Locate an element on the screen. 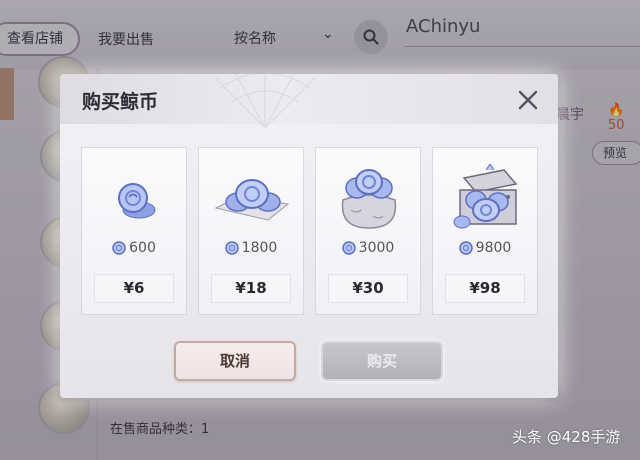  fan-decoration-icon is located at coordinates (265, 100).